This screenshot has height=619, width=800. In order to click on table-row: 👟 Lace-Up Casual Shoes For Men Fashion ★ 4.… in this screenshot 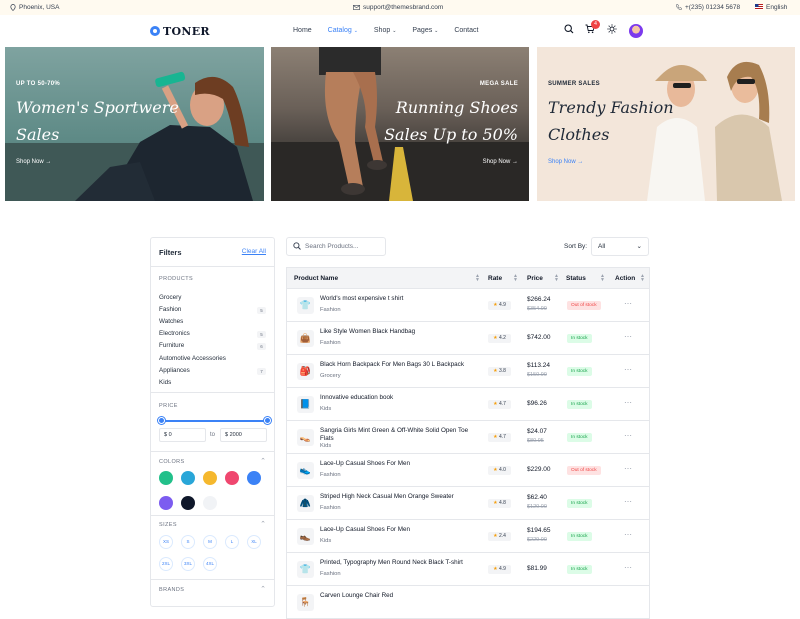, I will do `click(468, 470)`.